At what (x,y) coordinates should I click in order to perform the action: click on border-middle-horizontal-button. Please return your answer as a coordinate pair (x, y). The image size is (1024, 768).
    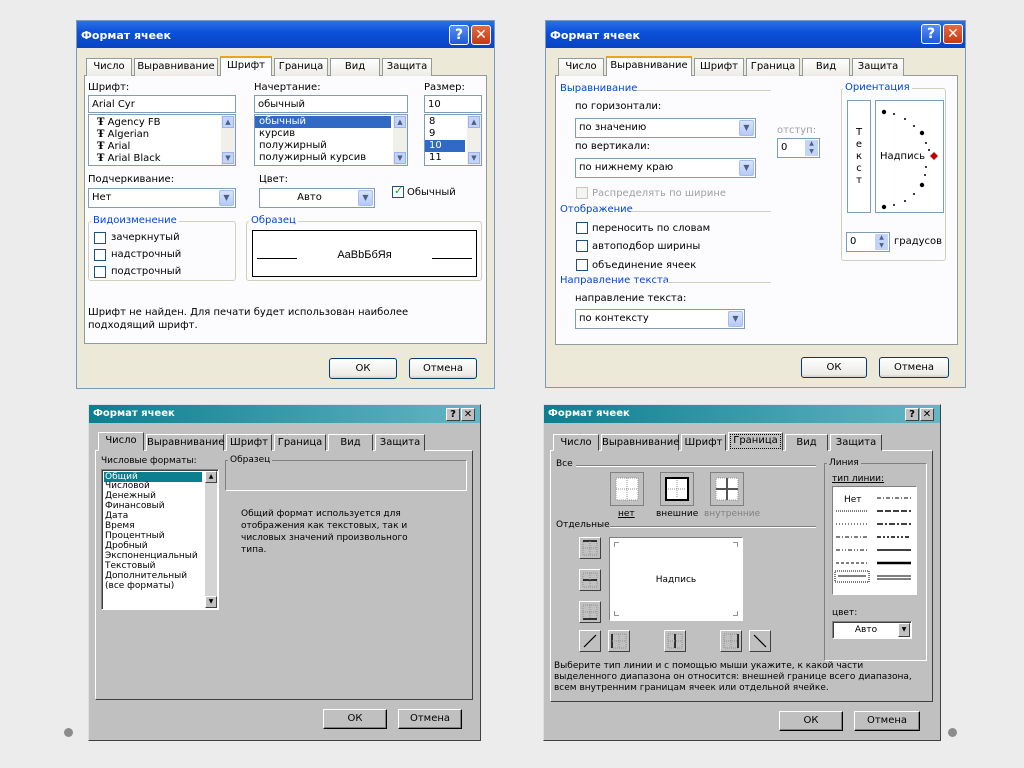
    Looking at the image, I should click on (590, 580).